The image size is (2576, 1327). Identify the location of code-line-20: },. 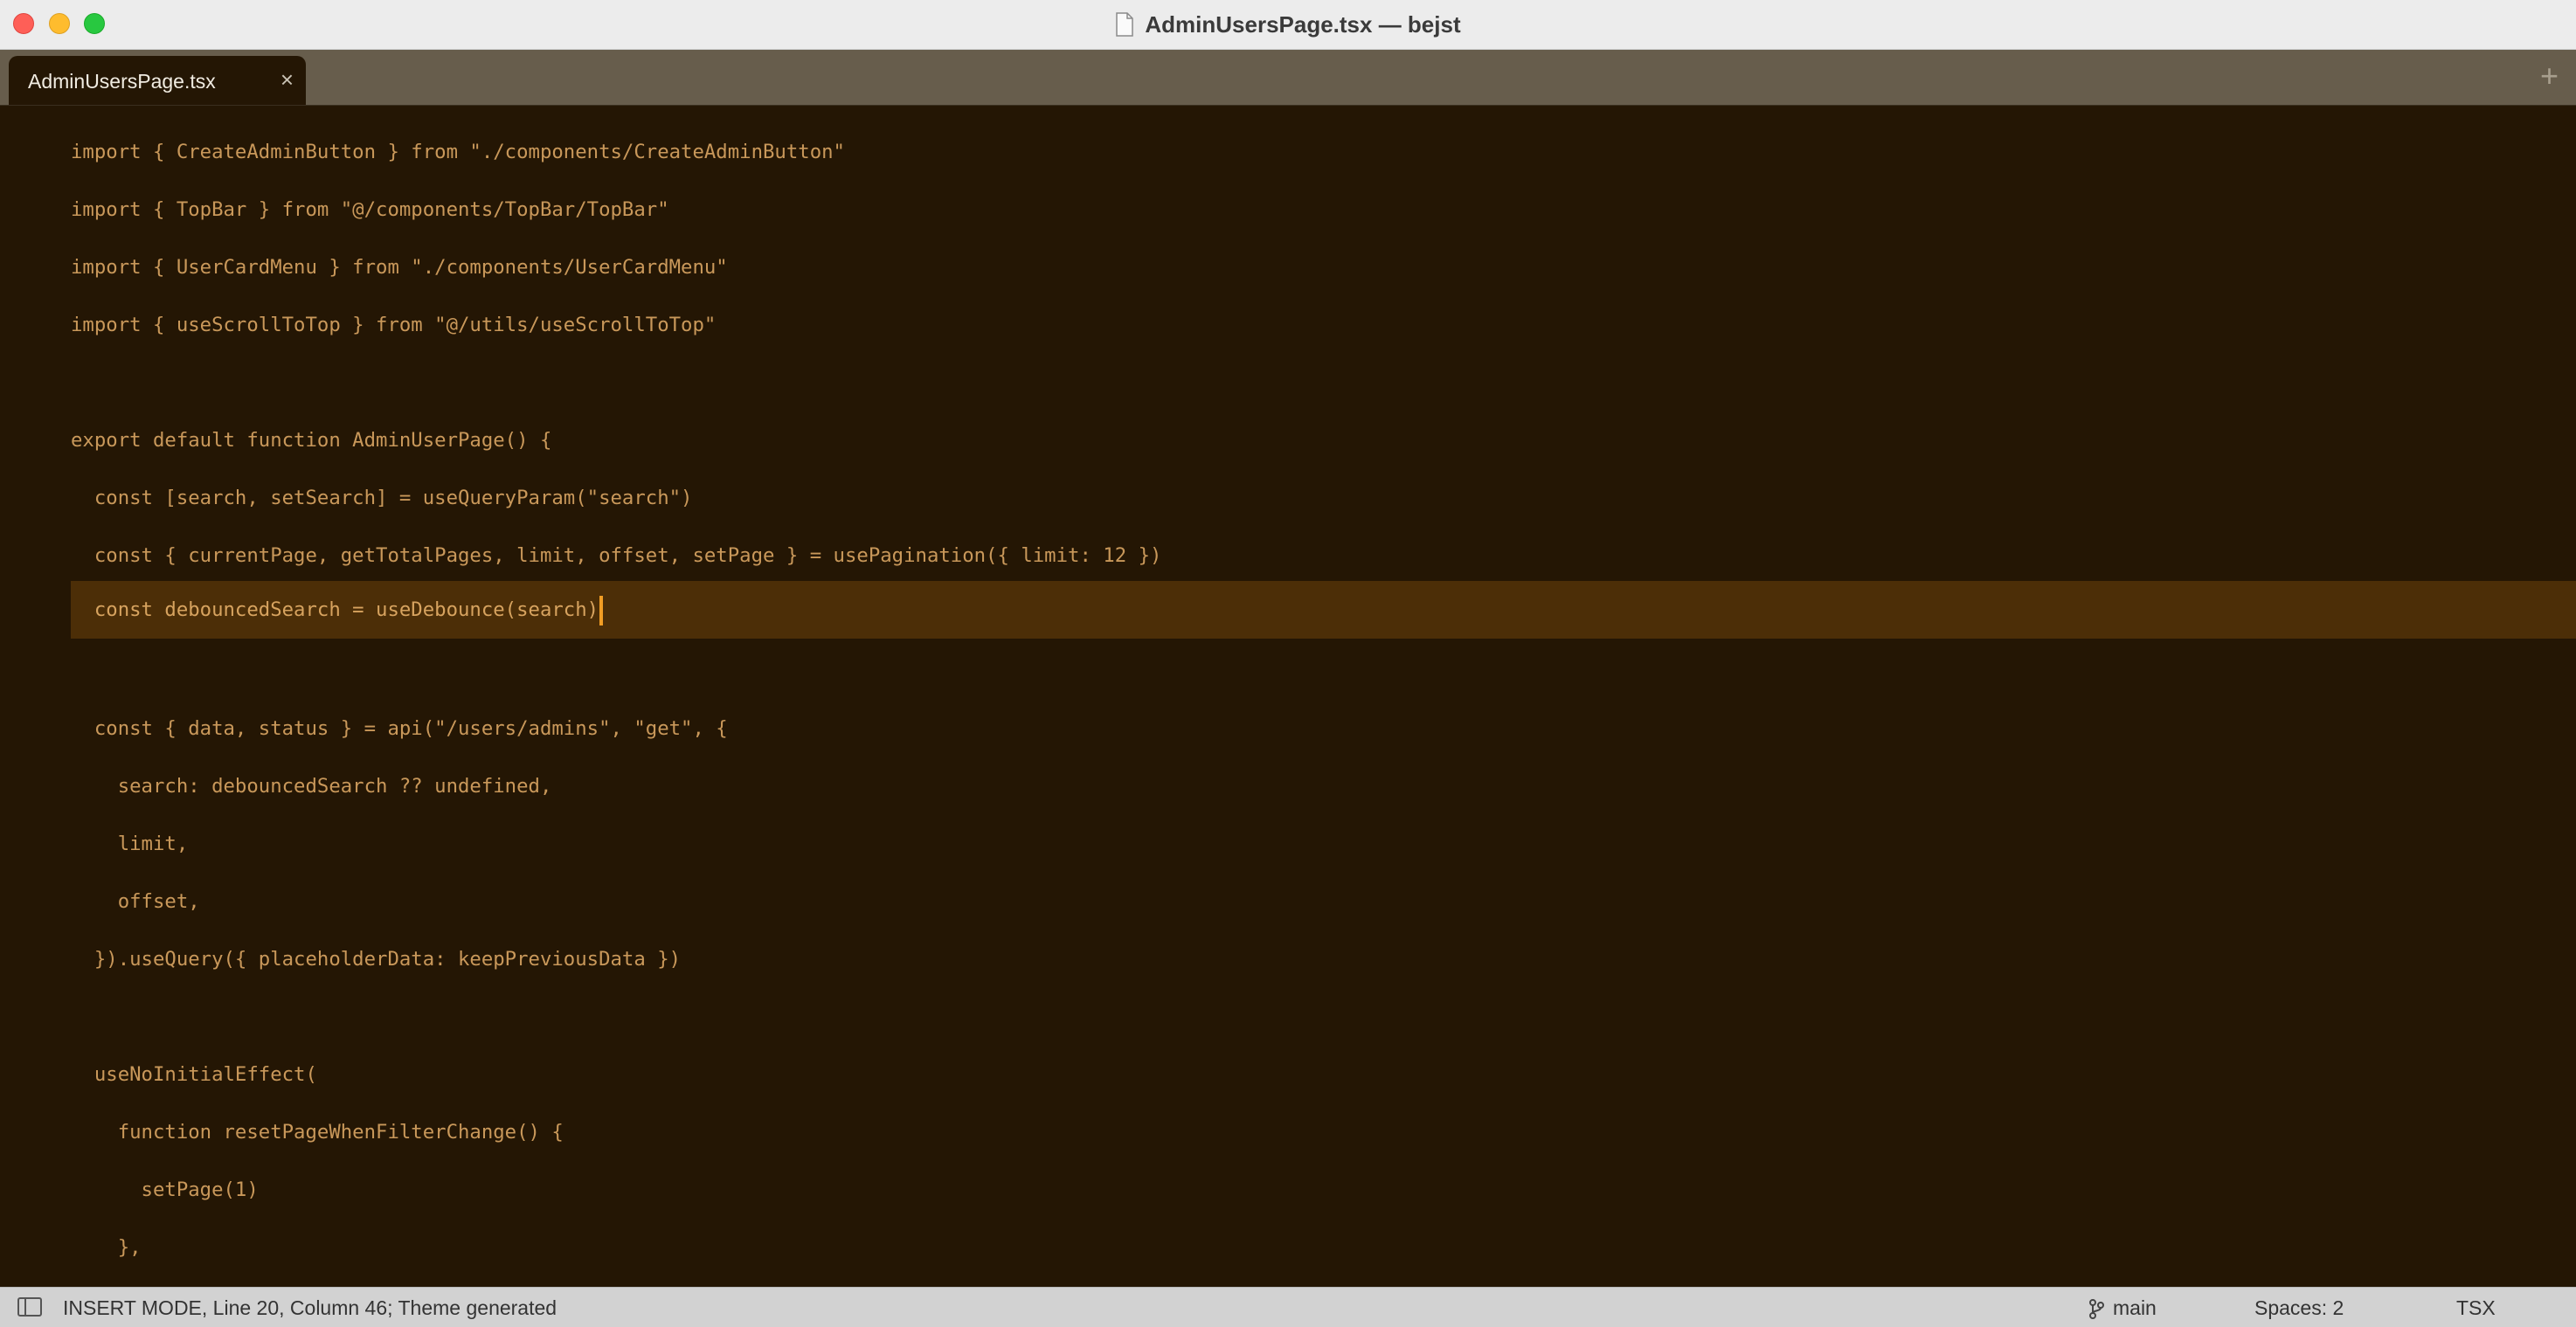
(106, 1247).